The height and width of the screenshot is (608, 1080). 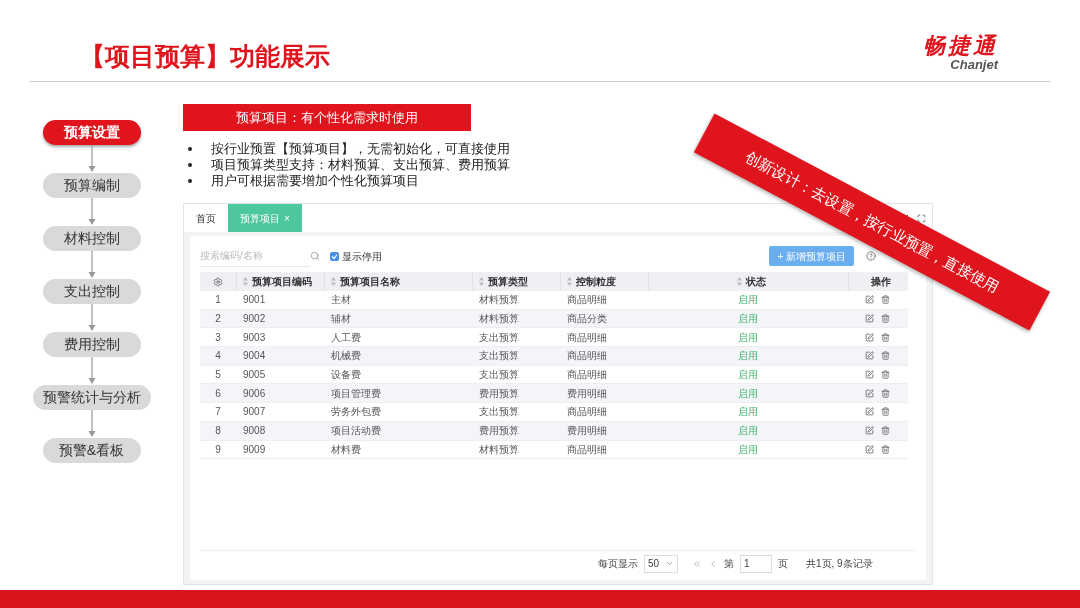 What do you see at coordinates (921, 218) in the screenshot?
I see `fullscreen-icon` at bounding box center [921, 218].